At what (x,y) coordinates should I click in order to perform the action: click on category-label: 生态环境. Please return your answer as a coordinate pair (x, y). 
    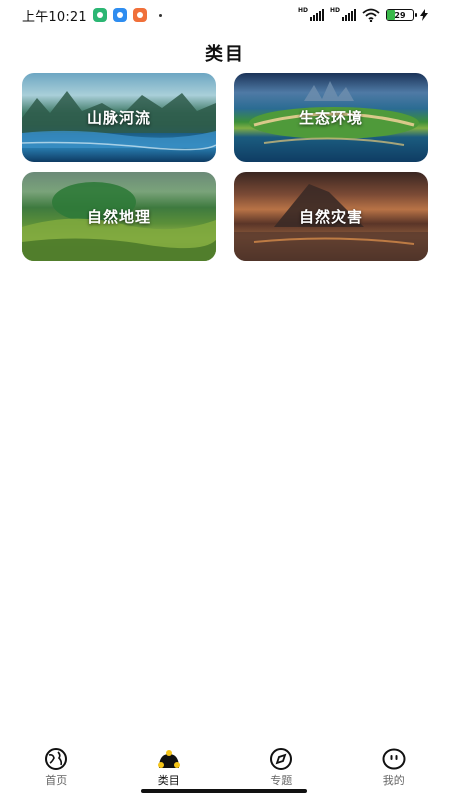
    Looking at the image, I should click on (330, 118).